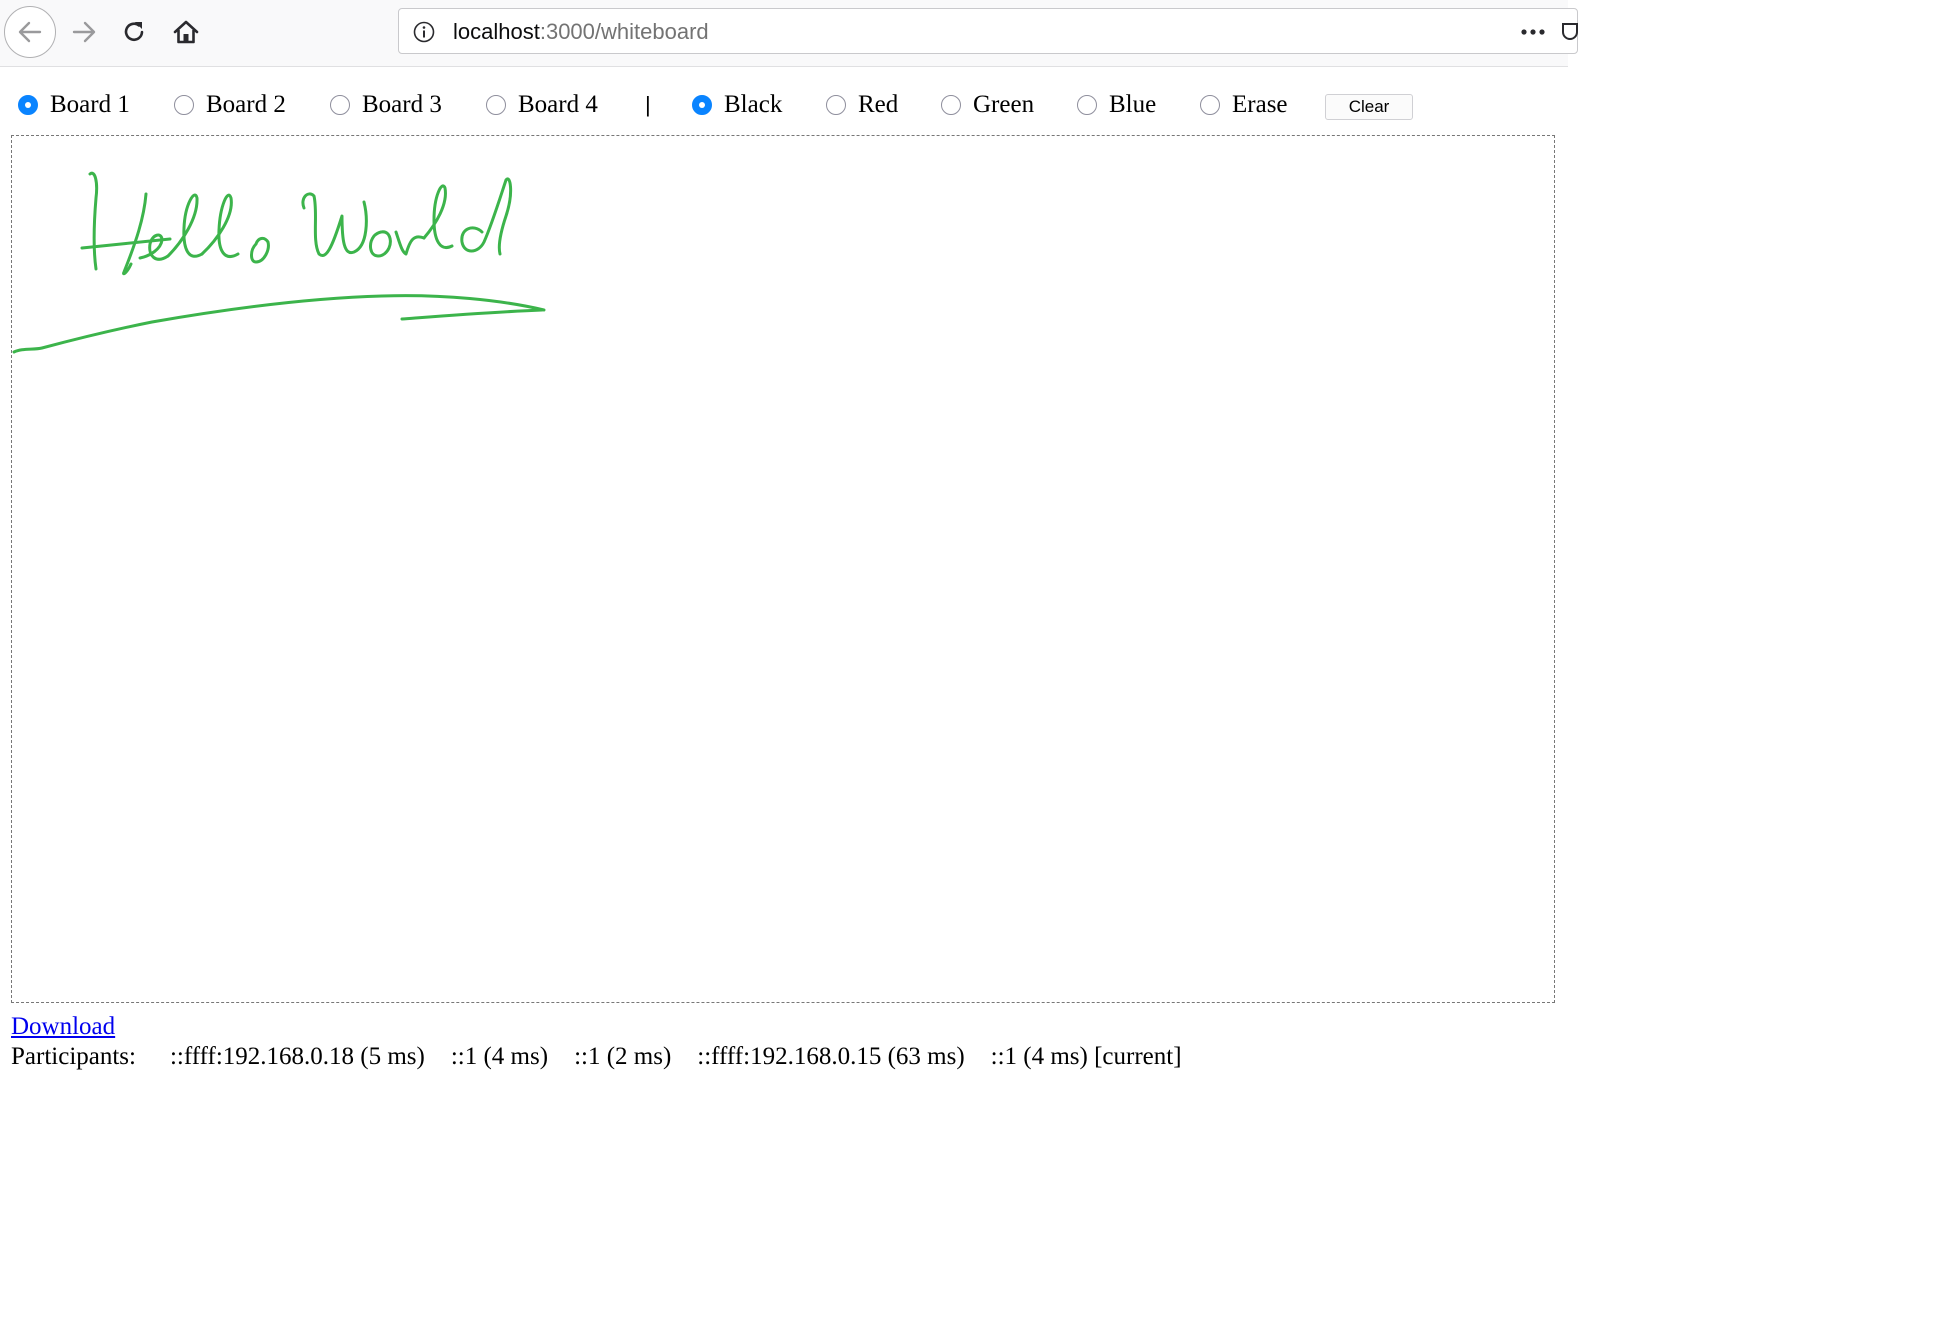 This screenshot has height=1340, width=1954. What do you see at coordinates (334, 224) in the screenshot?
I see `ink-stroke-w` at bounding box center [334, 224].